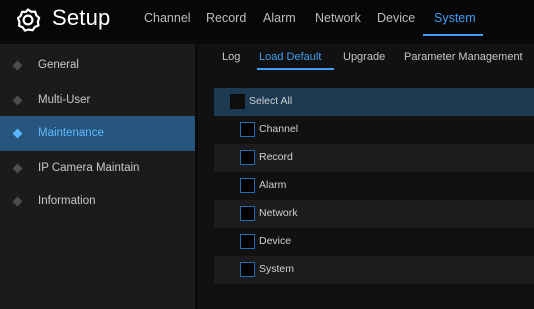  What do you see at coordinates (58, 65) in the screenshot?
I see `sidebar-item-label: General` at bounding box center [58, 65].